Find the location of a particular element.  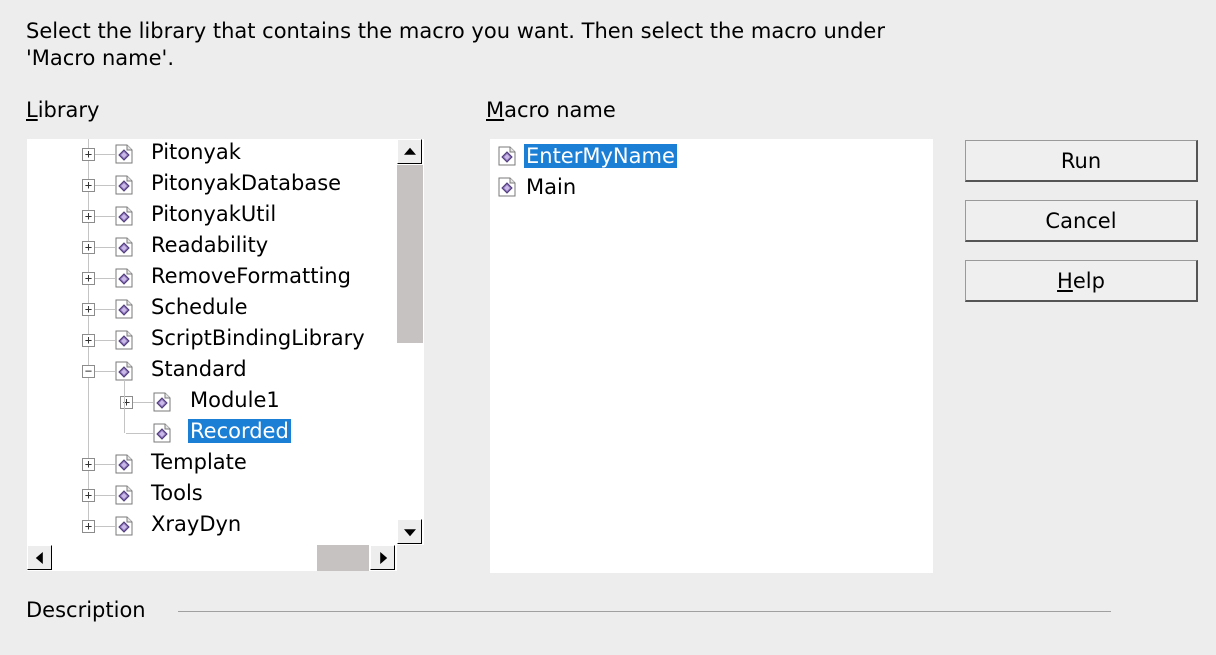

vertical-scroll-thumb is located at coordinates (410, 254).